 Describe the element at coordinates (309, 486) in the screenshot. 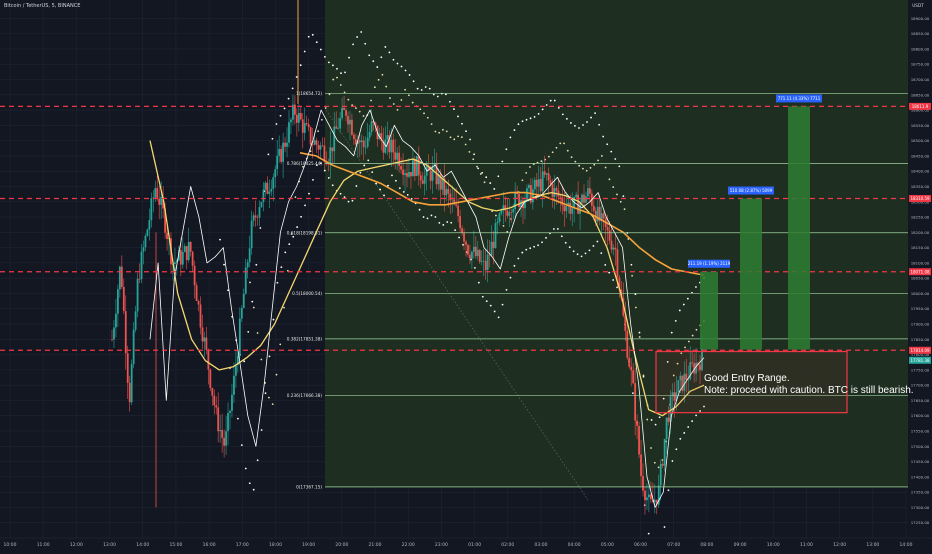

I see `fib-label: 0(17367.15)` at that location.